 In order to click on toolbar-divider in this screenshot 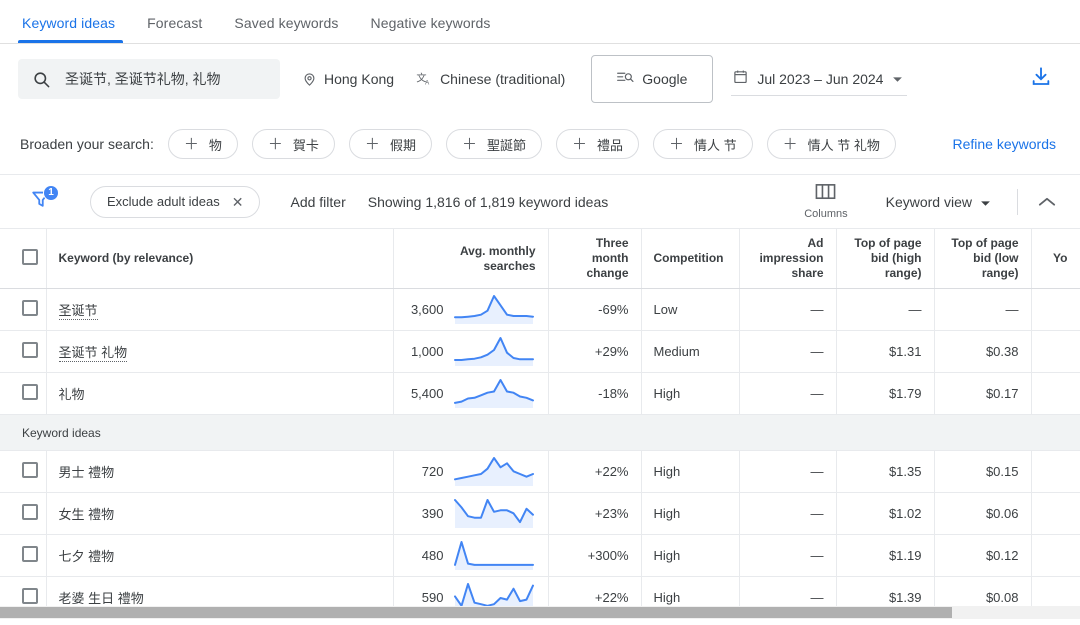, I will do `click(1017, 201)`.